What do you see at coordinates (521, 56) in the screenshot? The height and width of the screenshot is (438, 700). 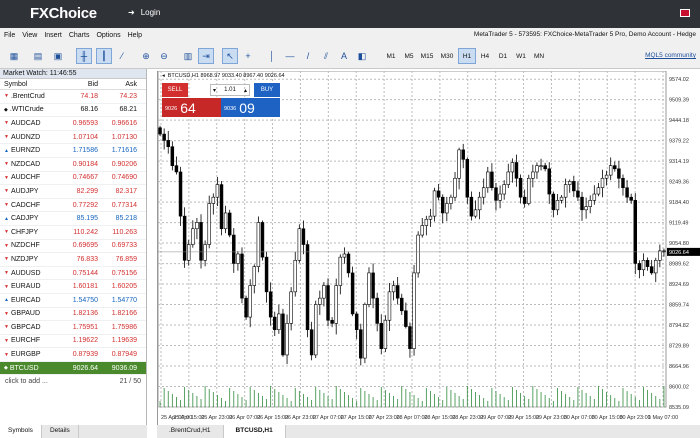 I see `tf-w1: W1` at bounding box center [521, 56].